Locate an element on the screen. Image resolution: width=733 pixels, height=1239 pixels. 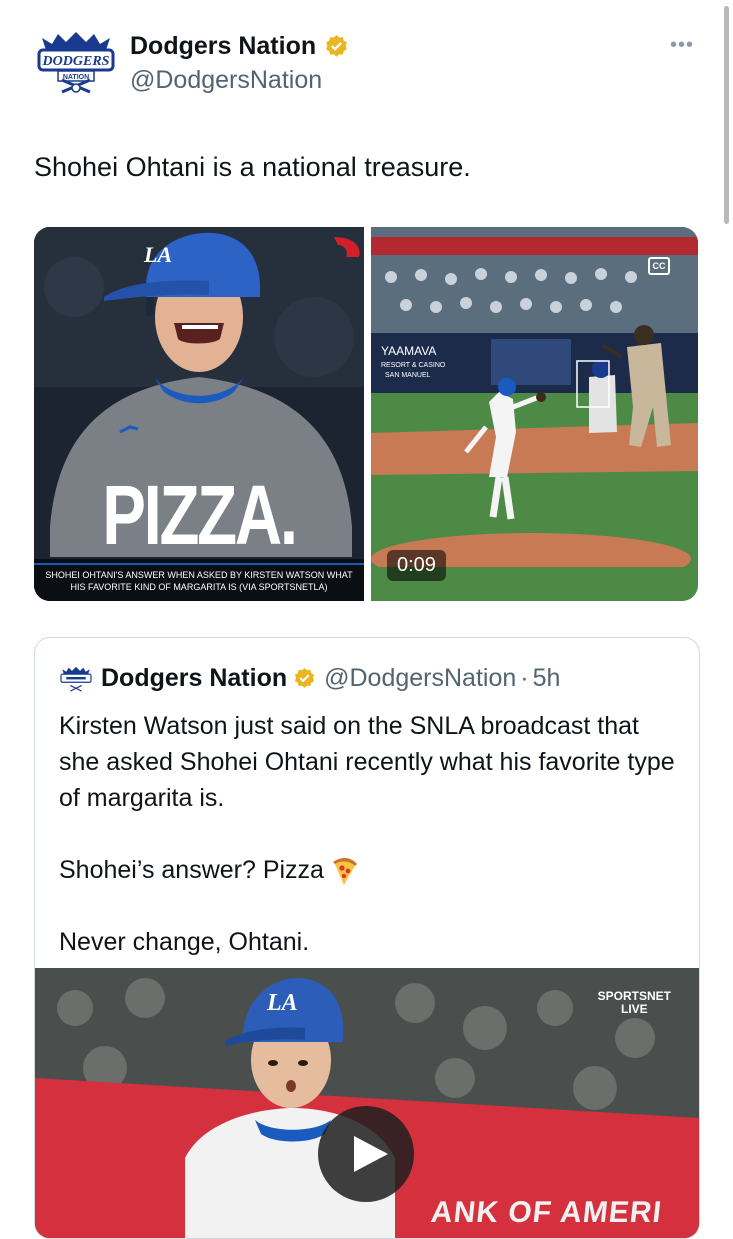
author-handle: @DodgersNation is located at coordinates (226, 80).